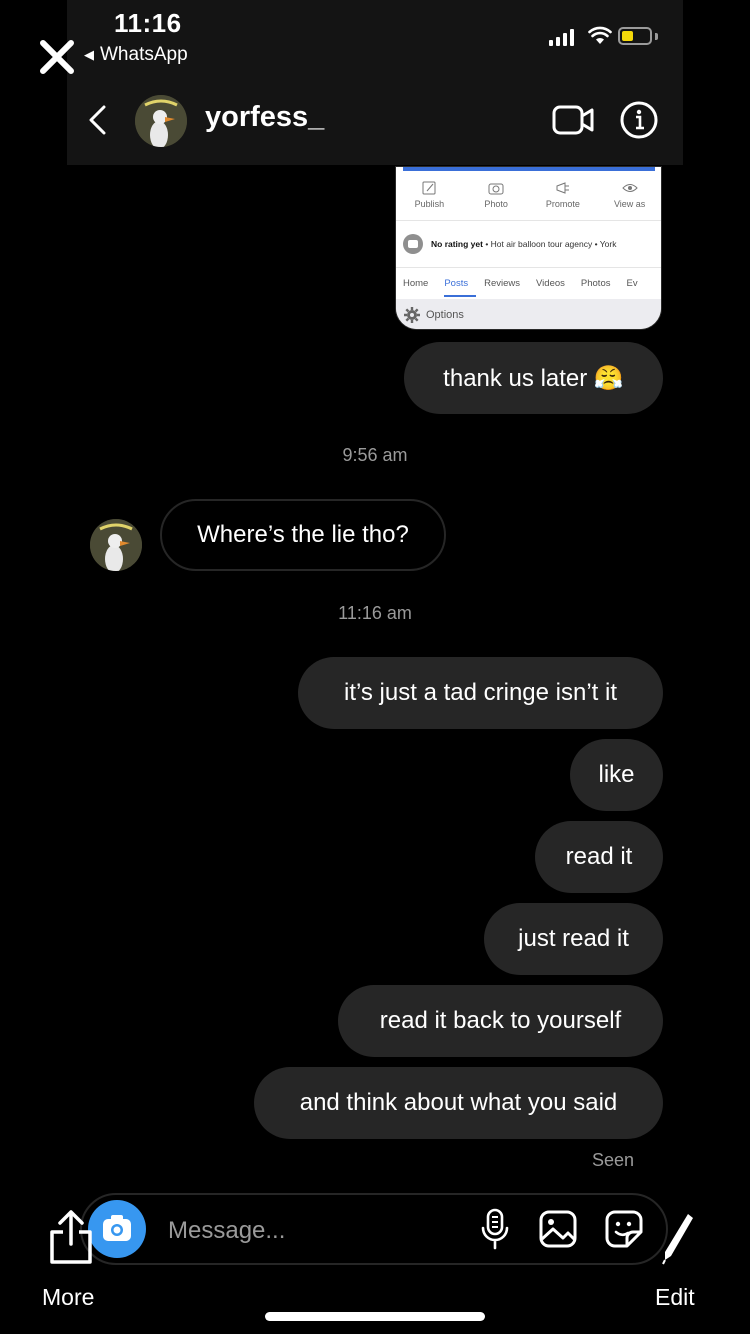 The height and width of the screenshot is (1334, 750). Describe the element at coordinates (144, 54) in the screenshot. I see `back-app-label: WhatsApp` at that location.